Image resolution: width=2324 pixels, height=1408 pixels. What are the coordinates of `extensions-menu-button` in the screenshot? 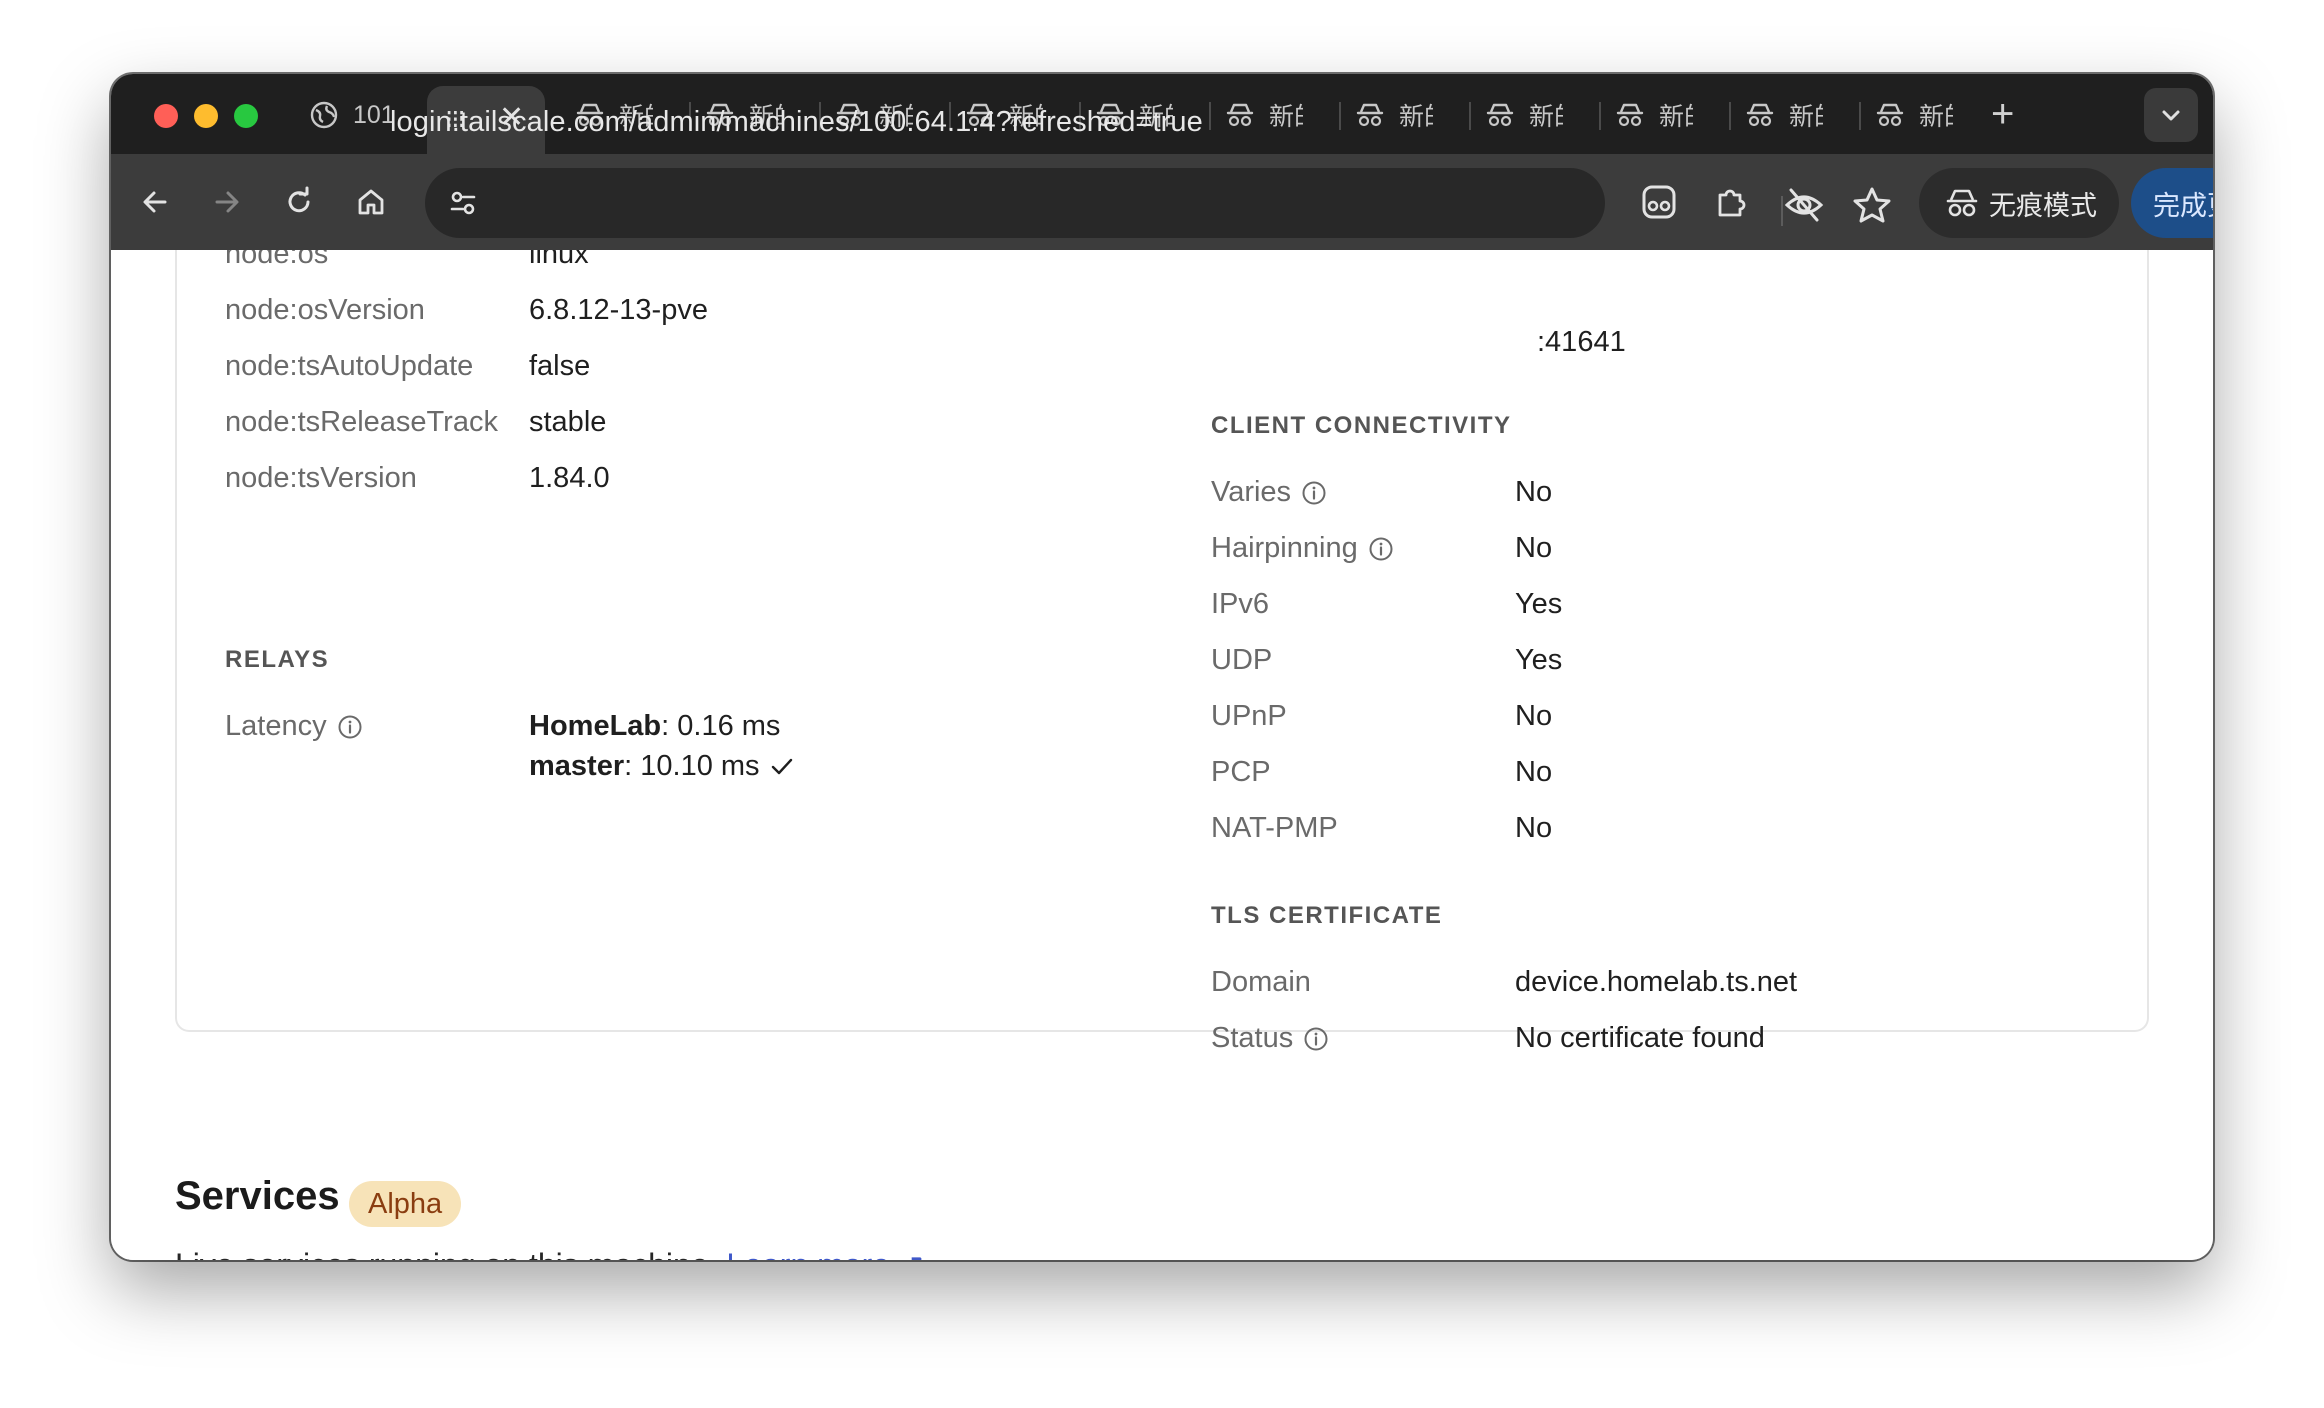 It's located at (1731, 202).